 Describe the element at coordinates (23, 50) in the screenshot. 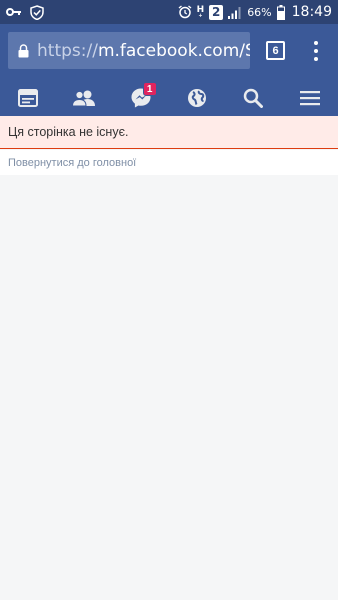

I see `lock-icon` at that location.